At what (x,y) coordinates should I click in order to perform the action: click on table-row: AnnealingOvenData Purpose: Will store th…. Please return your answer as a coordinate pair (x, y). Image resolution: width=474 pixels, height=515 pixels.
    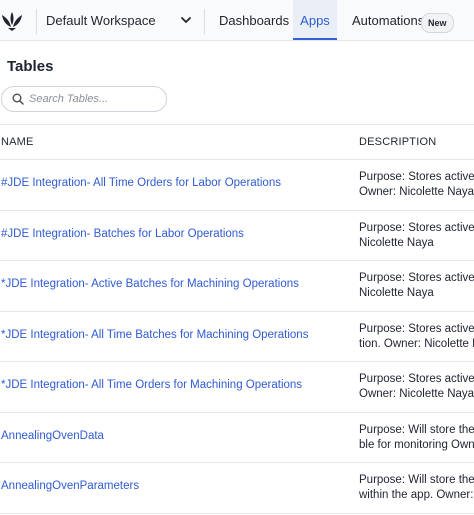
    Looking at the image, I should click on (237, 438).